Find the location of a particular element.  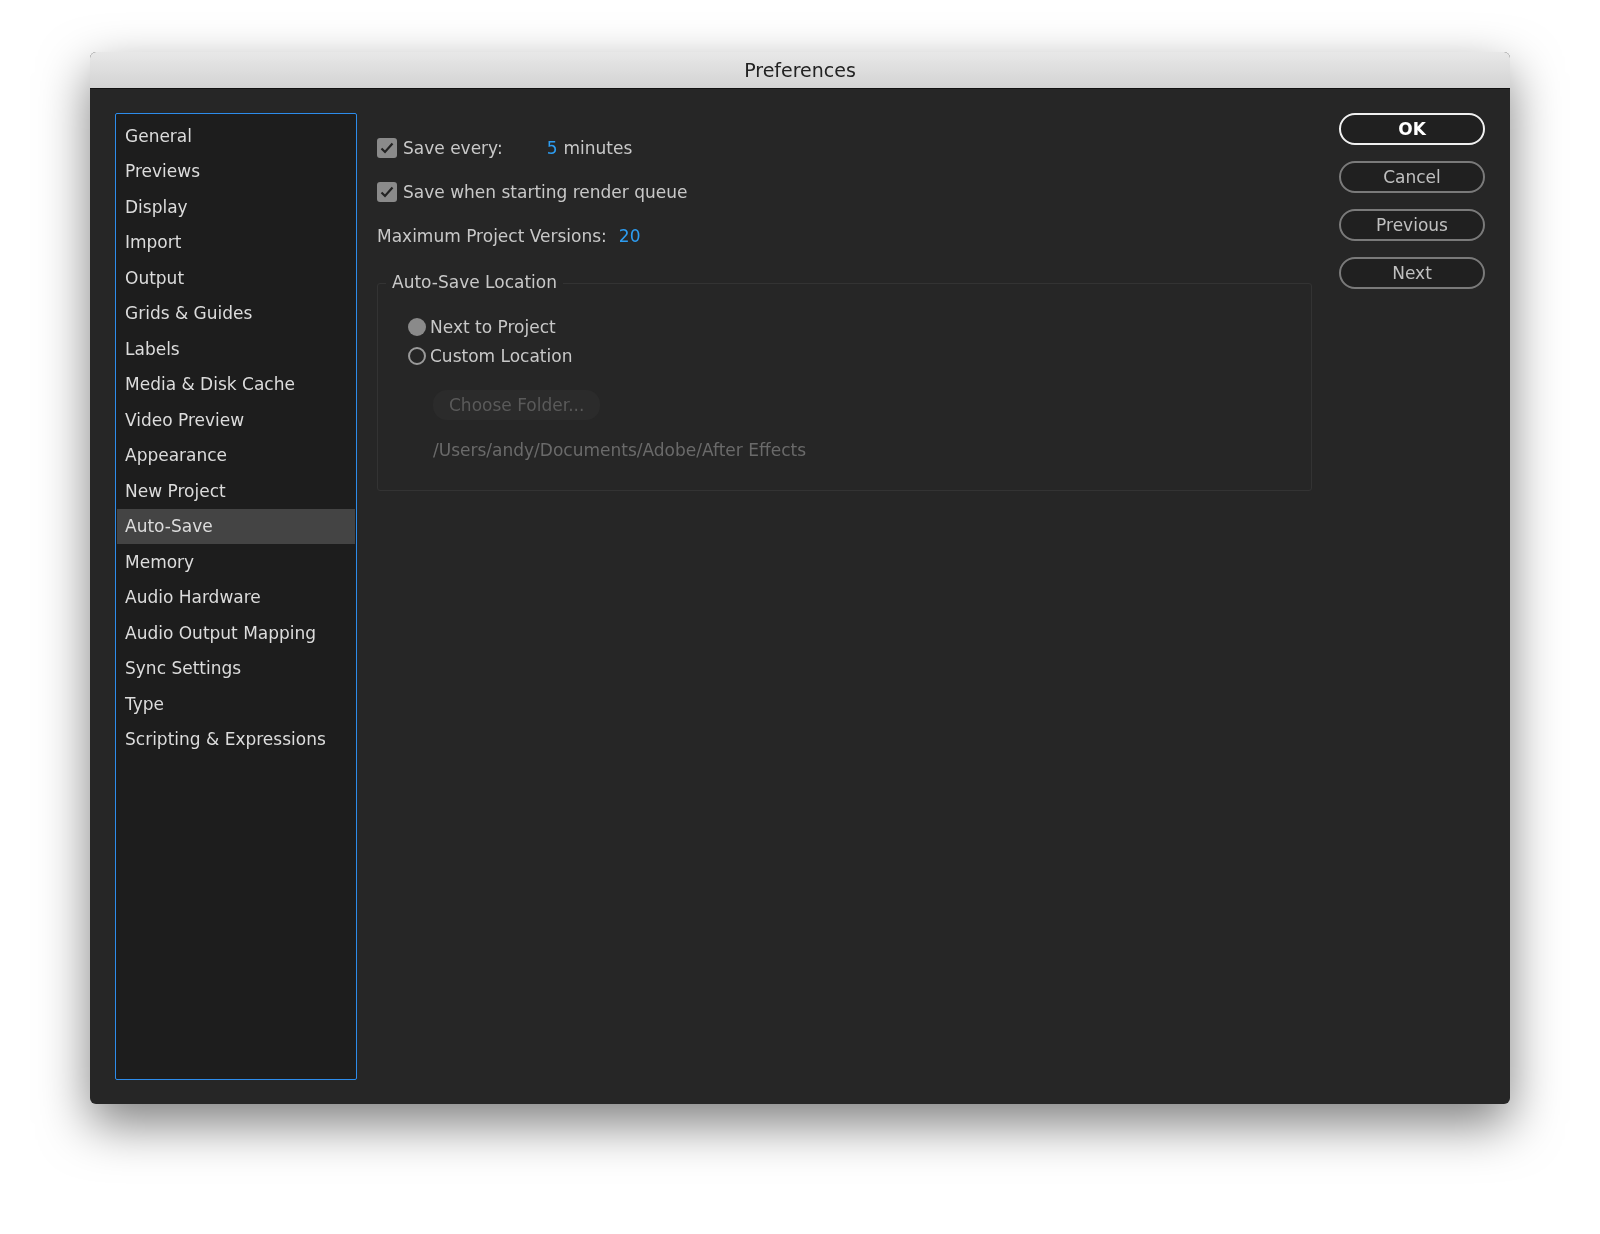

category-item: Memory is located at coordinates (236, 562).